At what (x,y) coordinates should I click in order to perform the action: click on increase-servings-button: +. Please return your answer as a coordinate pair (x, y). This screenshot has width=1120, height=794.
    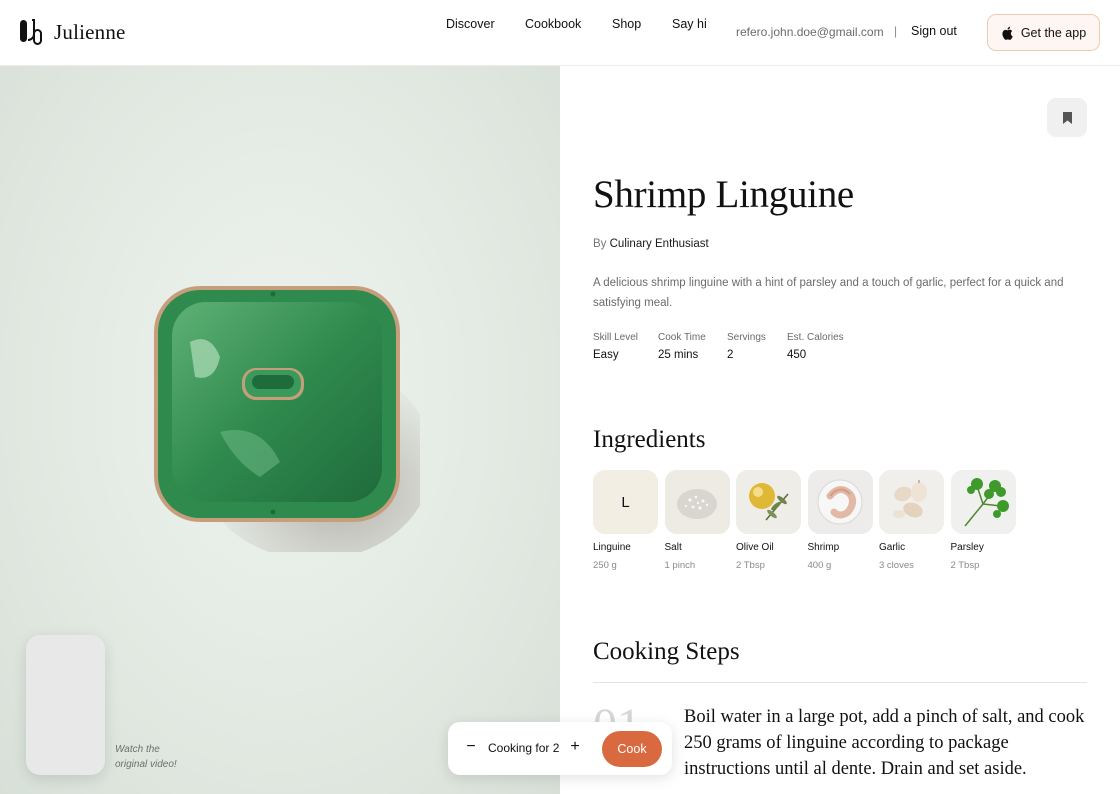
    Looking at the image, I should click on (575, 747).